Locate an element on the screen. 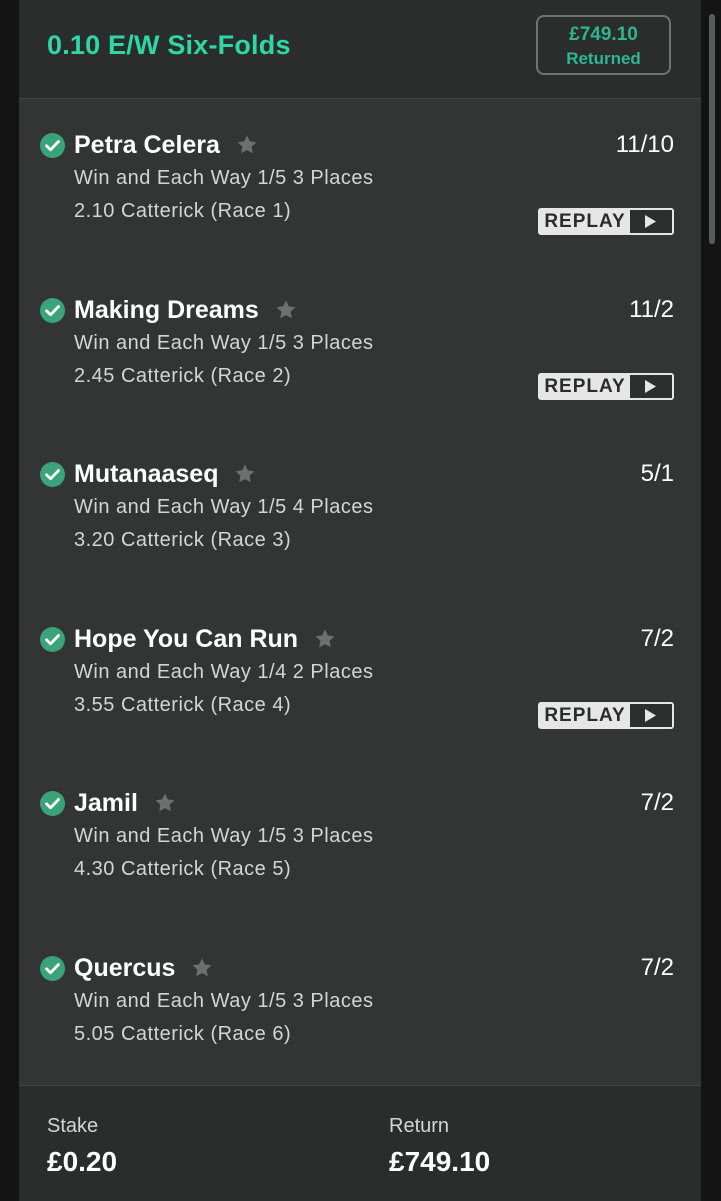 The height and width of the screenshot is (1201, 721). stake-label: Stake is located at coordinates (73, 1126).